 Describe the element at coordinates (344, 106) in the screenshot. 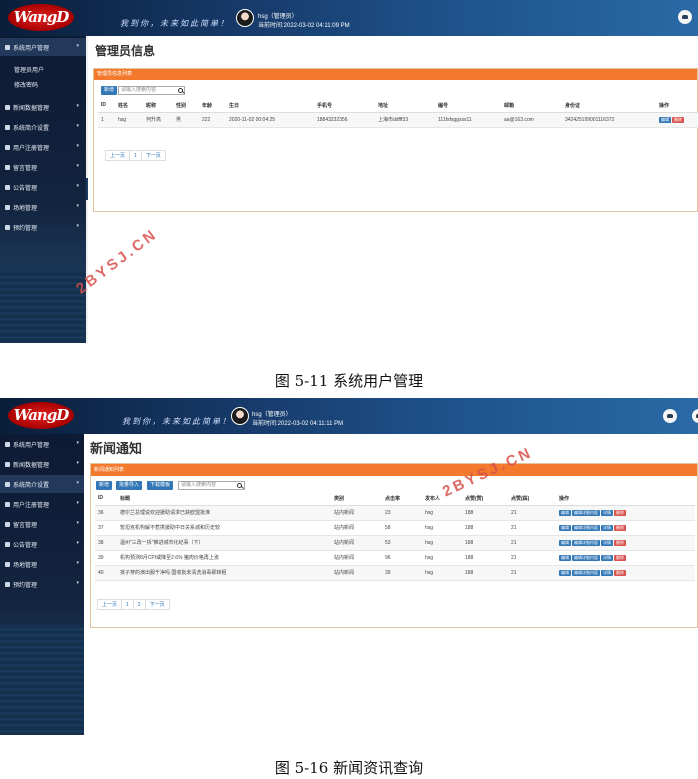

I see `col-phone: 手机号` at that location.